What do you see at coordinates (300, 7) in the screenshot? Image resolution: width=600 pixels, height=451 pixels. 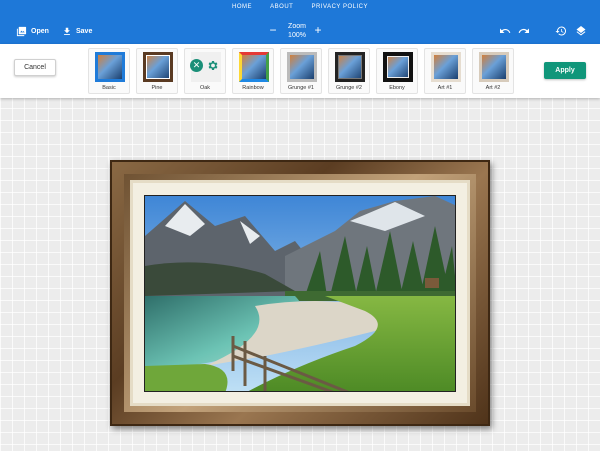 I see `nav-menu: HOME ABOUT PRIVACY POLICY` at bounding box center [300, 7].